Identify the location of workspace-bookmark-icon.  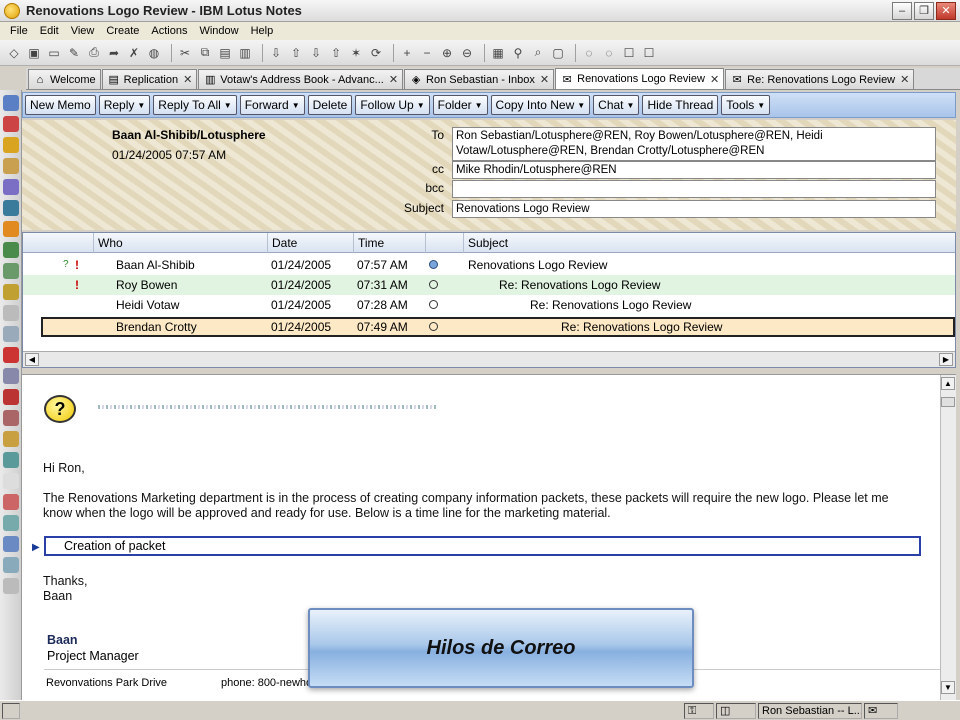
(11, 208).